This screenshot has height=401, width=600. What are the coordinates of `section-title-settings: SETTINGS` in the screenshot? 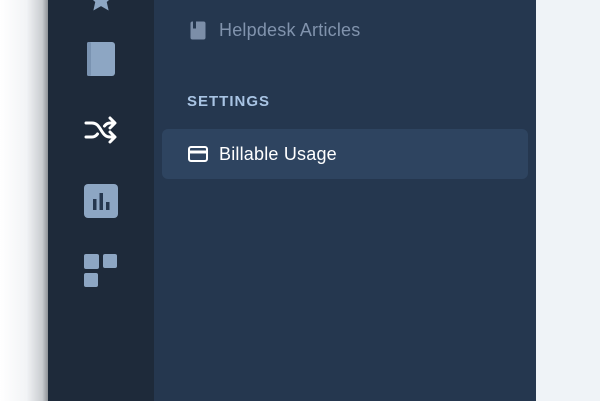 It's located at (229, 101).